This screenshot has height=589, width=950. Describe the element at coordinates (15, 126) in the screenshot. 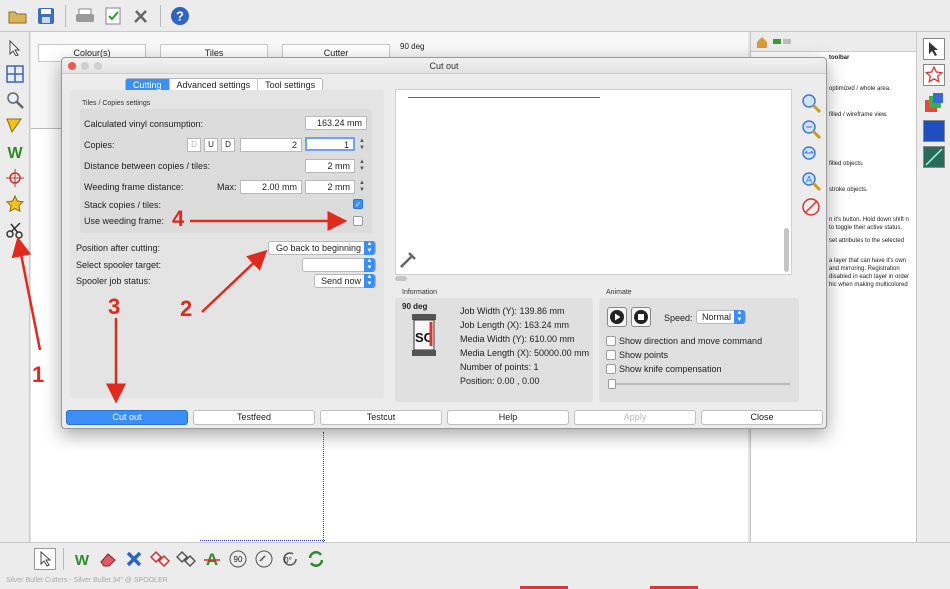

I see `pen-tool-icon` at that location.